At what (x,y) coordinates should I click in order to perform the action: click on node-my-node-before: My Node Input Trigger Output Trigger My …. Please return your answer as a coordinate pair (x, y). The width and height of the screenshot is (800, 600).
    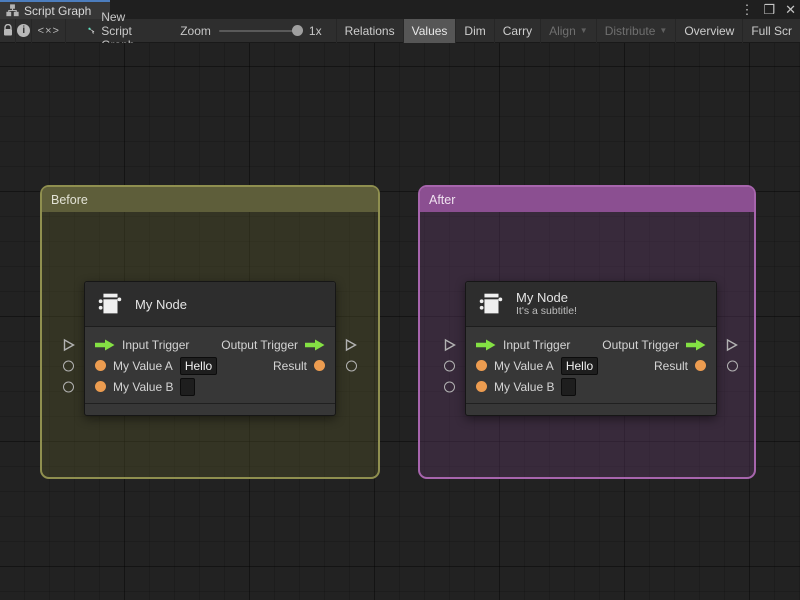
    Looking at the image, I should click on (210, 348).